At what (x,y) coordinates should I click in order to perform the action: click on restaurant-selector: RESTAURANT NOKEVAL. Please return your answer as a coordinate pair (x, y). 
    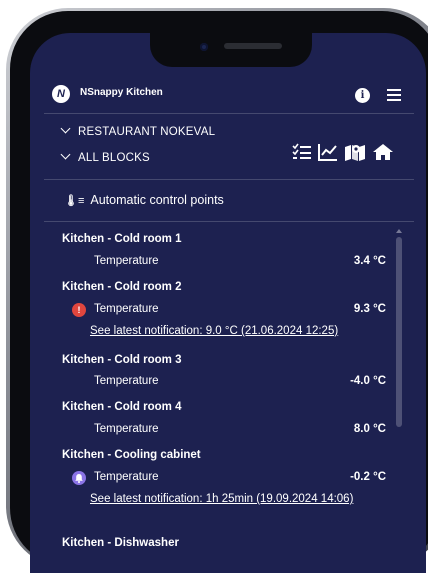
    Looking at the image, I should click on (138, 130).